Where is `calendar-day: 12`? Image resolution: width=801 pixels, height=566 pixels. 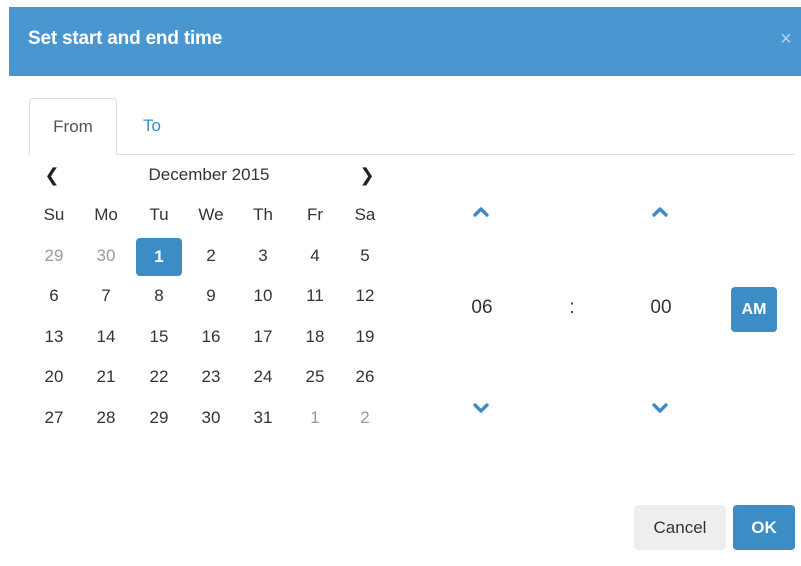
calendar-day: 12 is located at coordinates (365, 296).